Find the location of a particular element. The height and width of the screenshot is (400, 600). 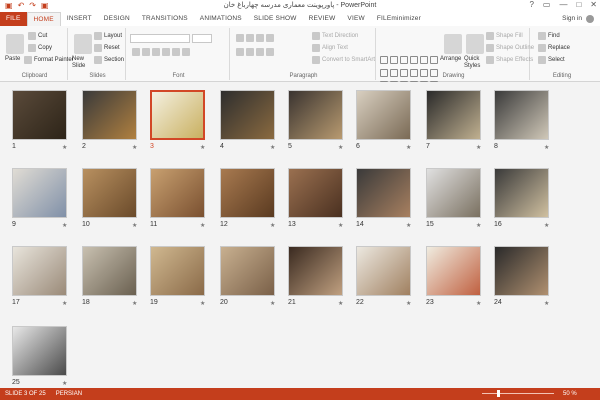

tab-slide-show: SLIDE SHOW is located at coordinates (275, 19).